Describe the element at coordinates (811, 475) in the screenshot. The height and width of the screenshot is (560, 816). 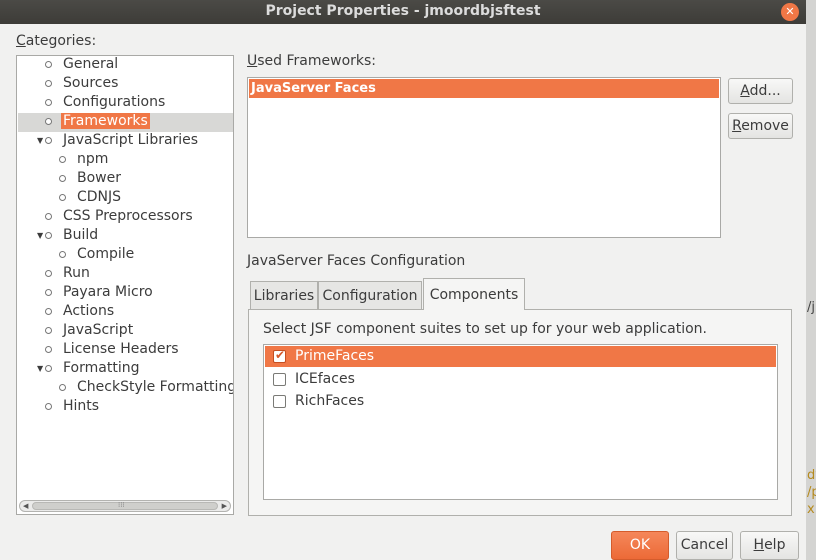
I see `background-text: dy` at that location.